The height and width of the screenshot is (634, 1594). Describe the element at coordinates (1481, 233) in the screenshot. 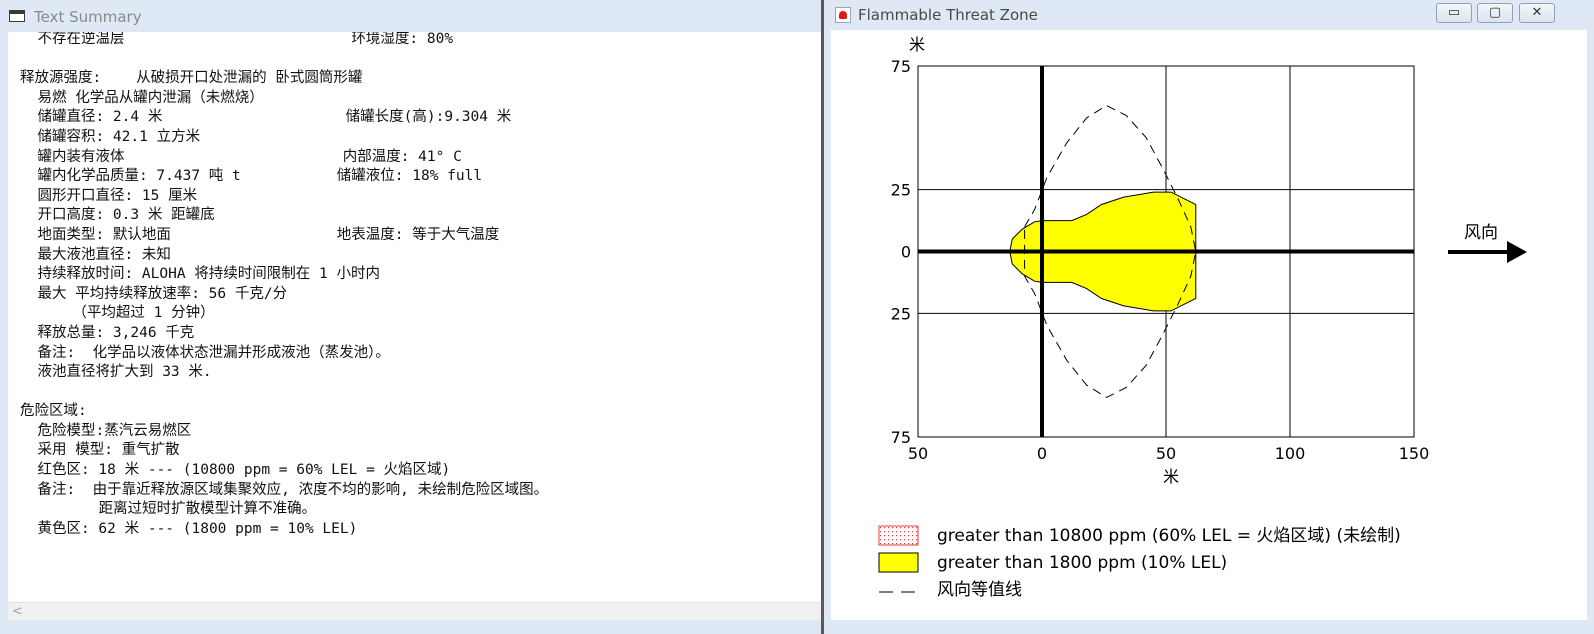

I see `wind-direction-label: 风向` at that location.